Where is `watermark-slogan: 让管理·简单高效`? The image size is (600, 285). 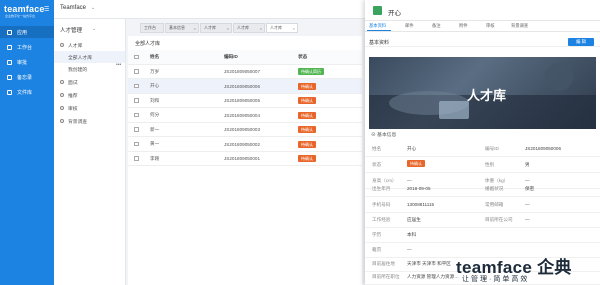
watermark-slogan: 让管理·简单高效 is located at coordinates (496, 279).